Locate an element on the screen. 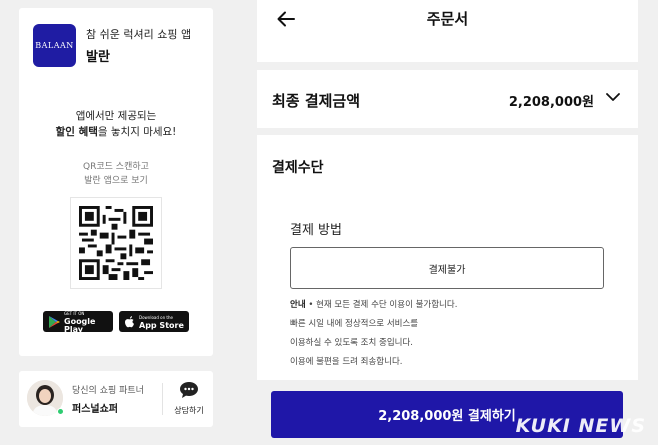 The image size is (658, 445). consult-label: 상담하기 is located at coordinates (189, 410).